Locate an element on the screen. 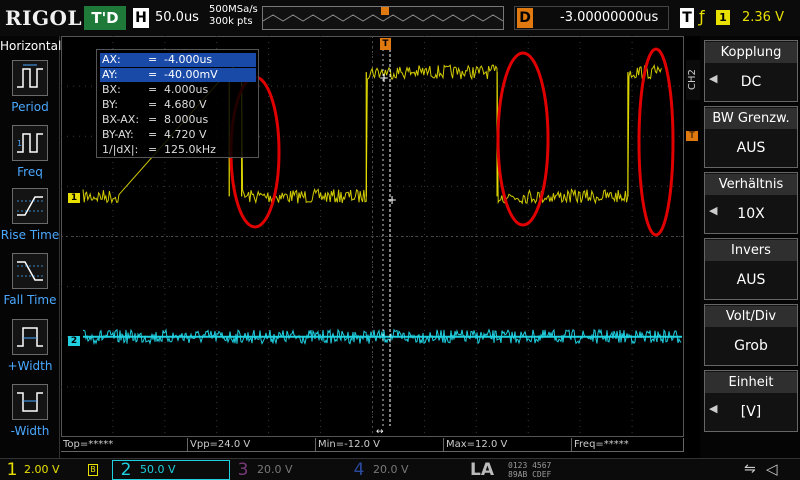 Image resolution: width=800 pixels, height=480 pixels. period-label: Period is located at coordinates (30, 107).